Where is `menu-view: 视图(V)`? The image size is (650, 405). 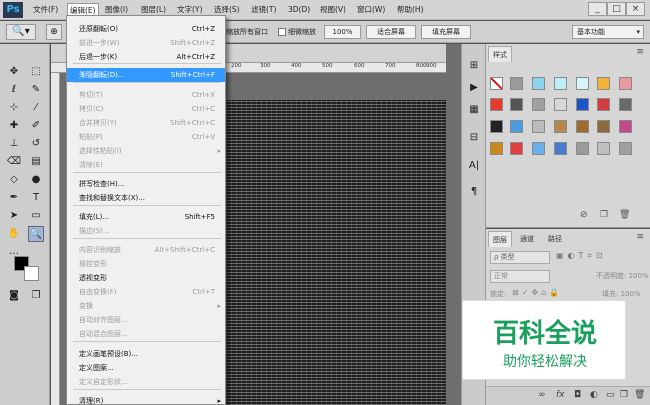 menu-view: 视图(V) is located at coordinates (333, 10).